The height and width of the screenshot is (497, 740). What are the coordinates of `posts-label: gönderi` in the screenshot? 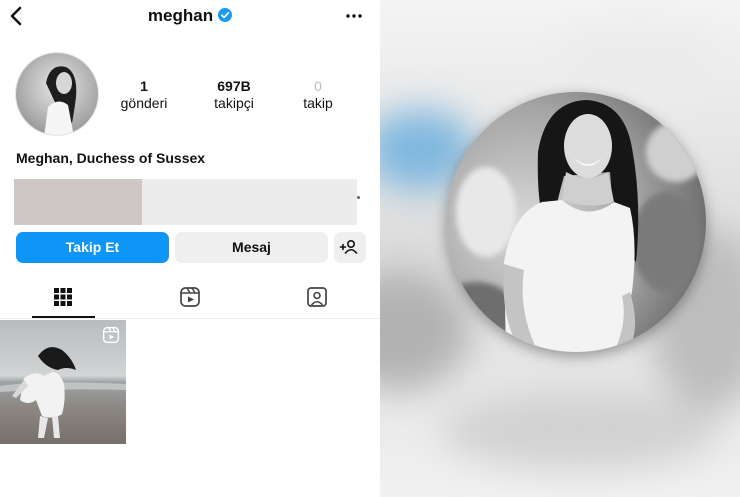 It's located at (144, 103).